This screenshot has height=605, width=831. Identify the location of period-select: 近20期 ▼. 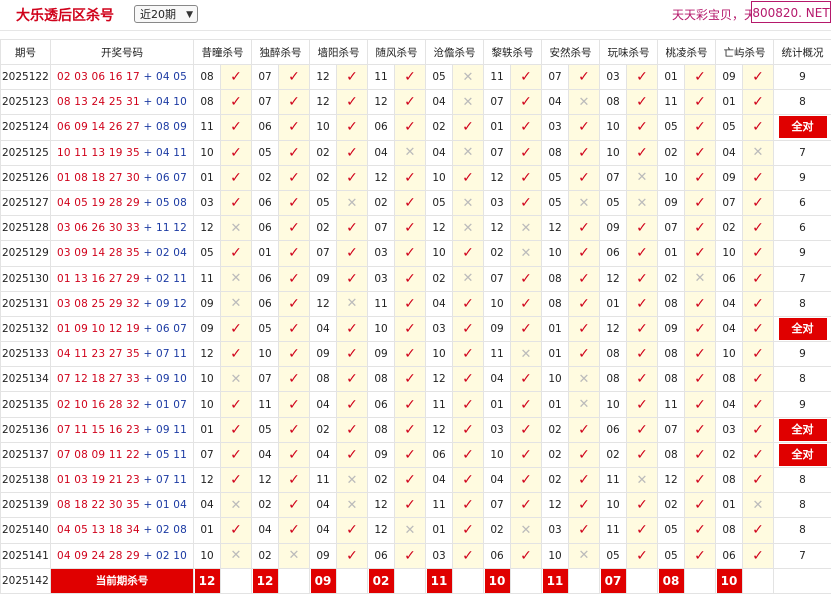
(166, 14).